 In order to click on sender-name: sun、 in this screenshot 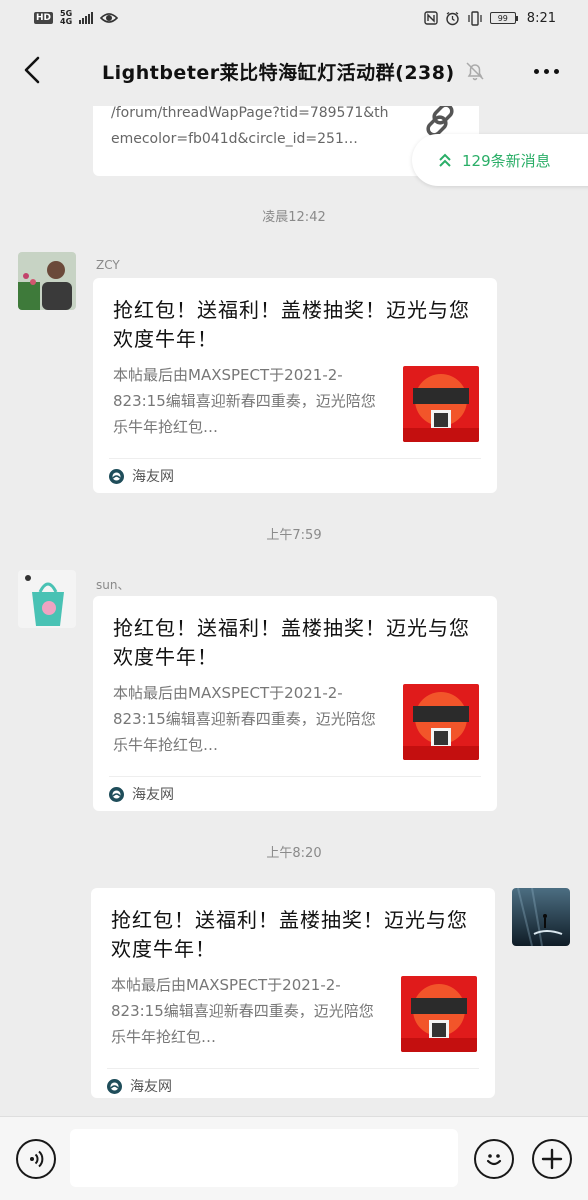, I will do `click(113, 585)`.